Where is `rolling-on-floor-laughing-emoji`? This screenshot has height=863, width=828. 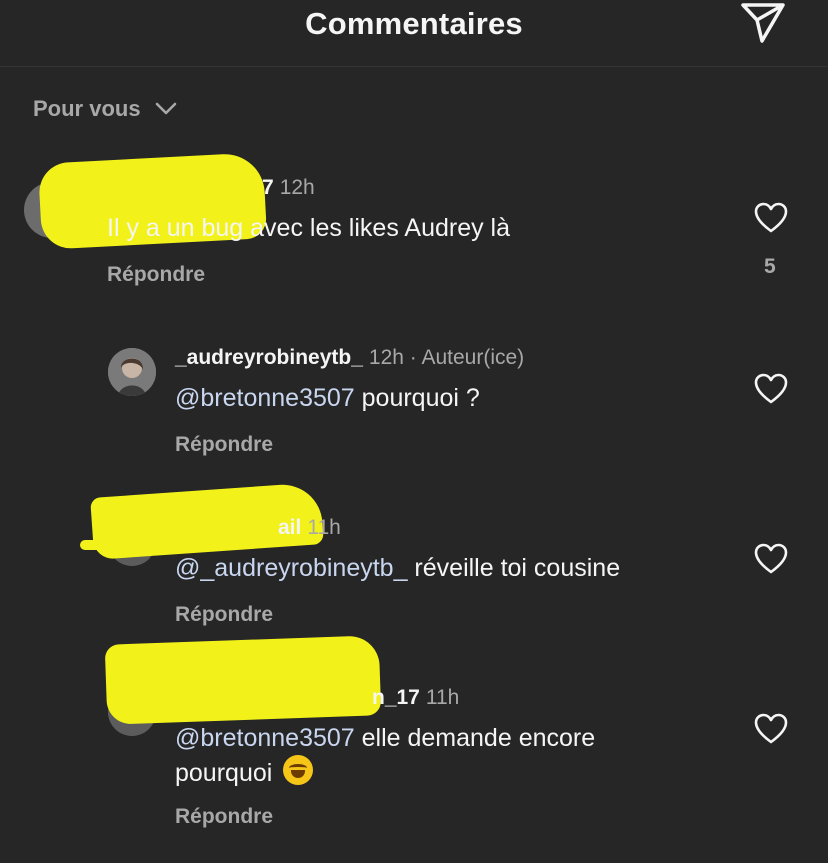
rolling-on-floor-laughing-emoji is located at coordinates (298, 770).